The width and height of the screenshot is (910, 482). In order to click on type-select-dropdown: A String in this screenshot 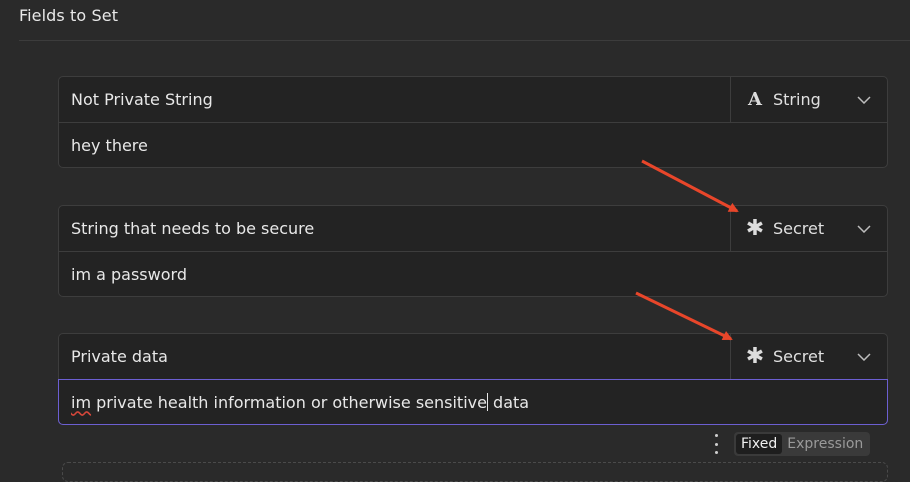, I will do `click(809, 99)`.